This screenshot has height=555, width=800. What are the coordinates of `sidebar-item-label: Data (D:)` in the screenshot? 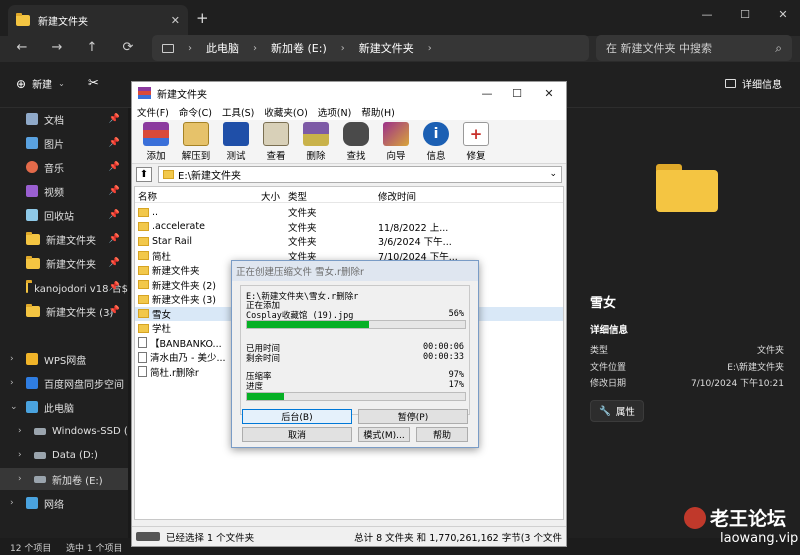 It's located at (75, 455).